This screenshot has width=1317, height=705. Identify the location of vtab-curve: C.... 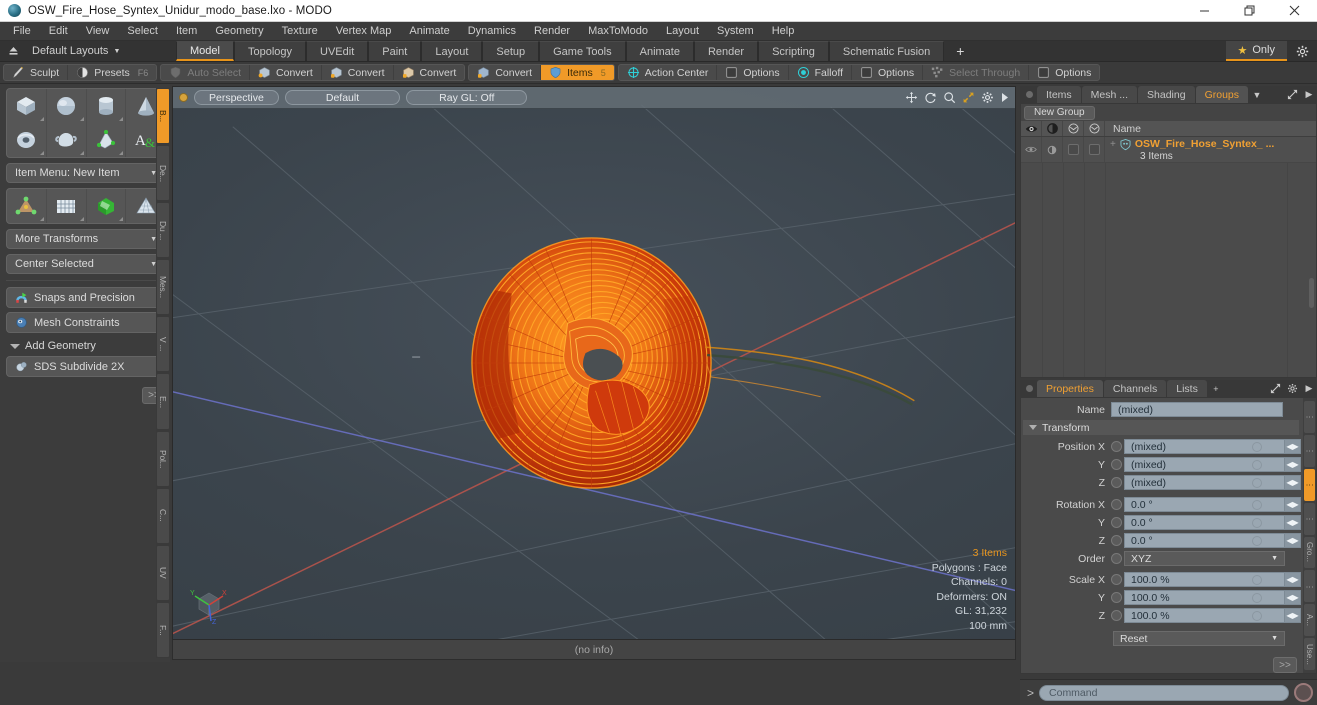
(163, 515).